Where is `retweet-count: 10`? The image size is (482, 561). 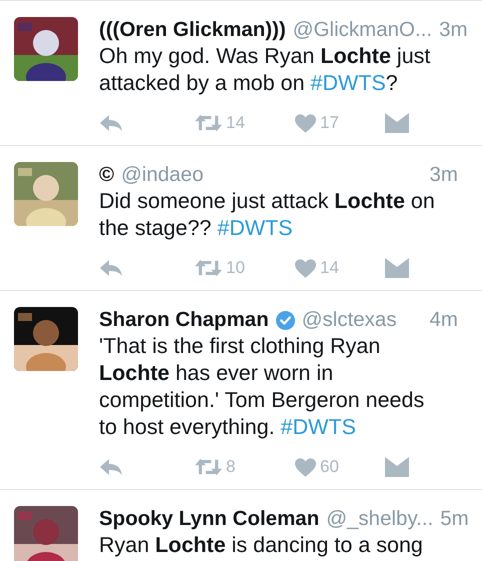
retweet-count: 10 is located at coordinates (235, 268).